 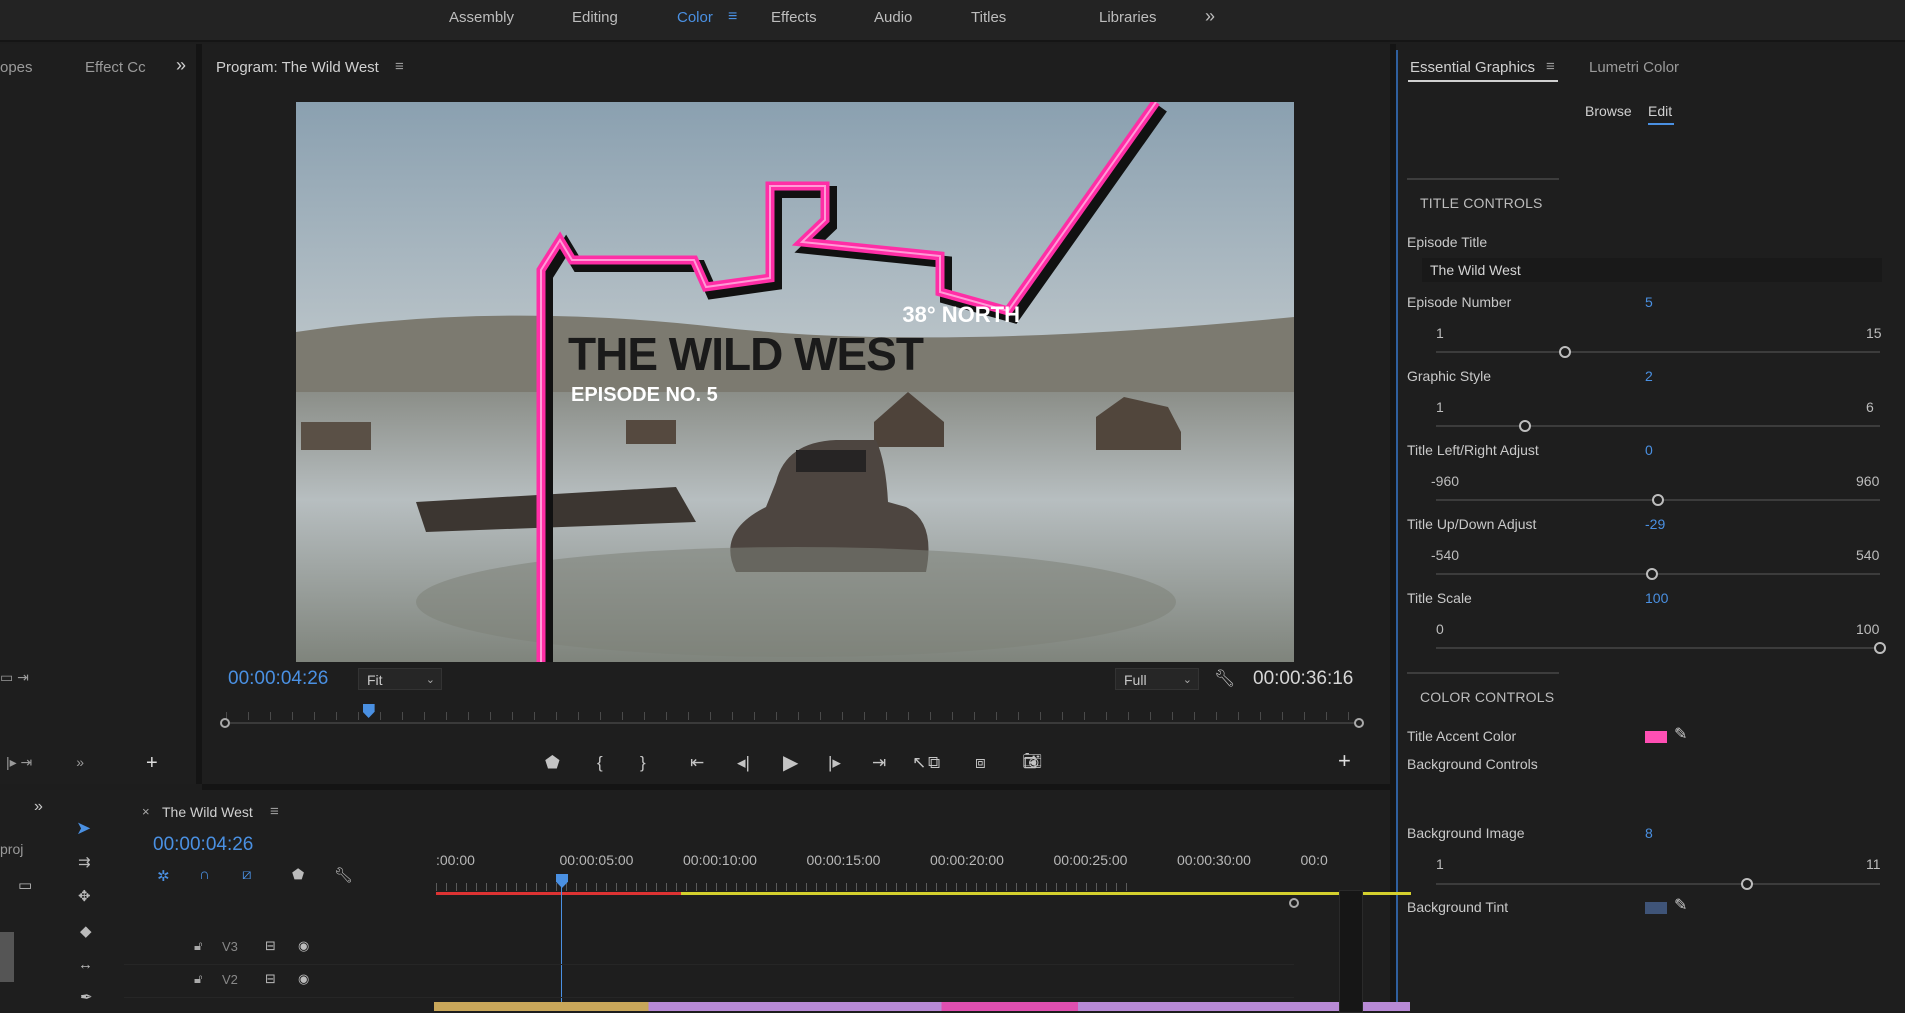 I want to click on zoom-select: Fit ⌄, so click(x=400, y=679).